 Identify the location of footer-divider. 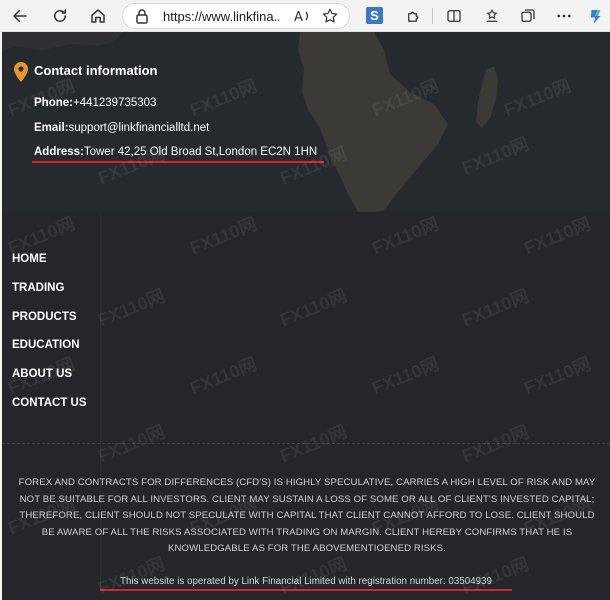
(306, 443).